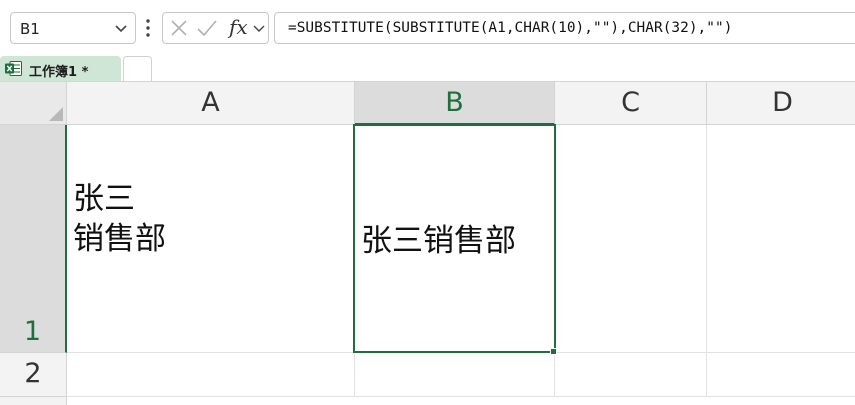 Image resolution: width=855 pixels, height=405 pixels. I want to click on check-icon, so click(207, 28).